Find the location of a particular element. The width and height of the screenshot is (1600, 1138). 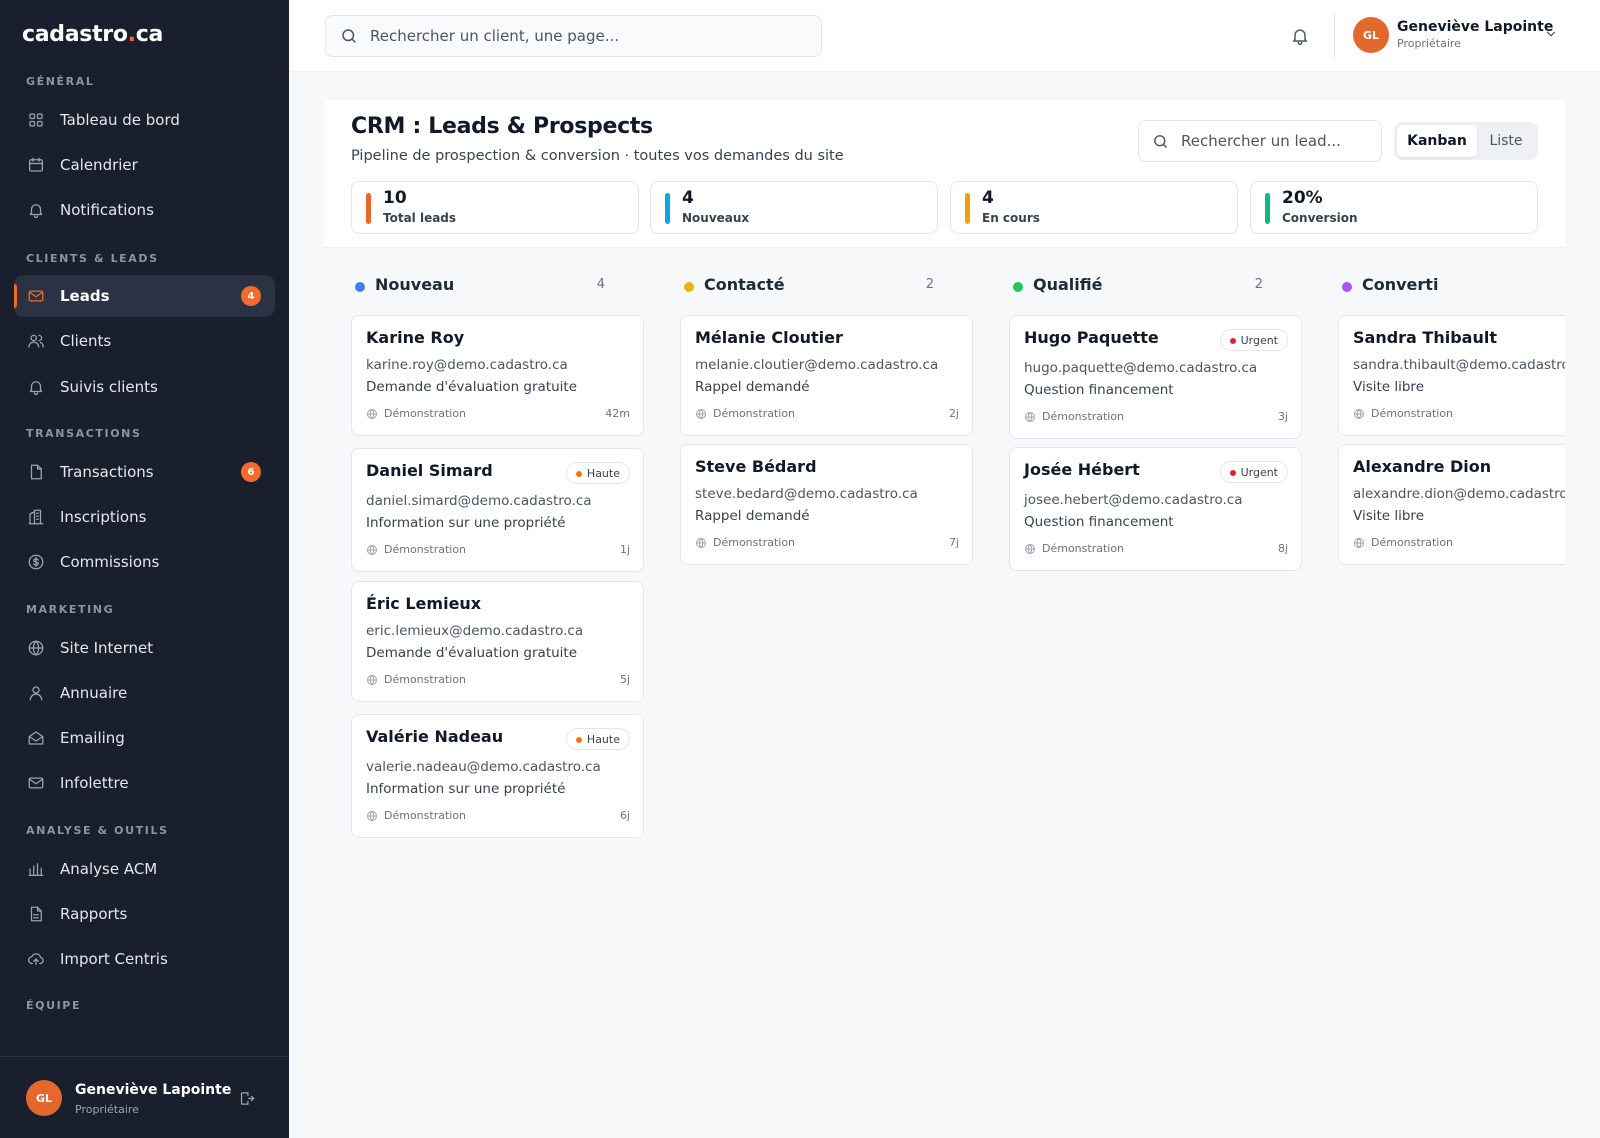

sidebar-item-inscriptions: Inscriptions is located at coordinates (144, 517).